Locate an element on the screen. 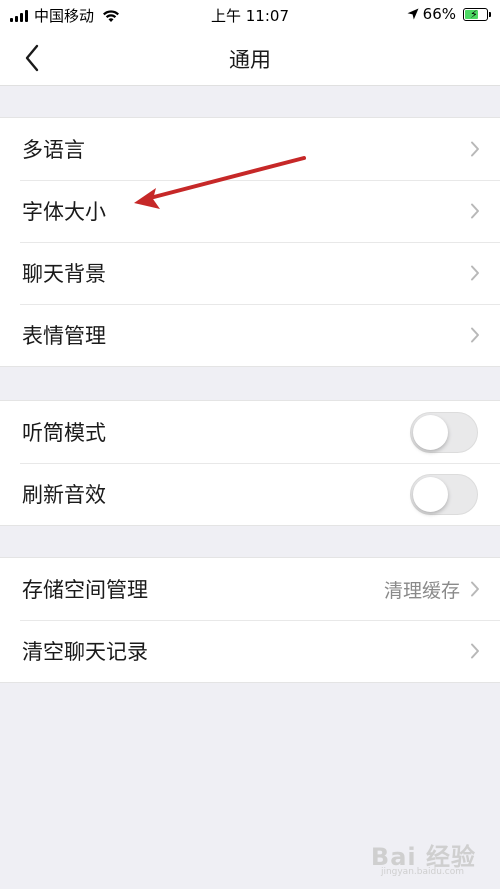 Image resolution: width=500 pixels, height=889 pixels. row-font-size: 字体大小 is located at coordinates (250, 211).